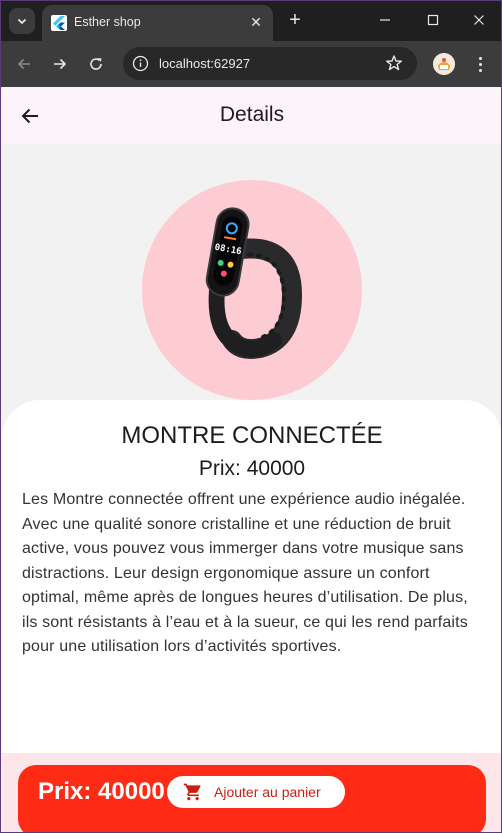 The image size is (502, 833). What do you see at coordinates (479, 20) in the screenshot?
I see `window-close-icon` at bounding box center [479, 20].